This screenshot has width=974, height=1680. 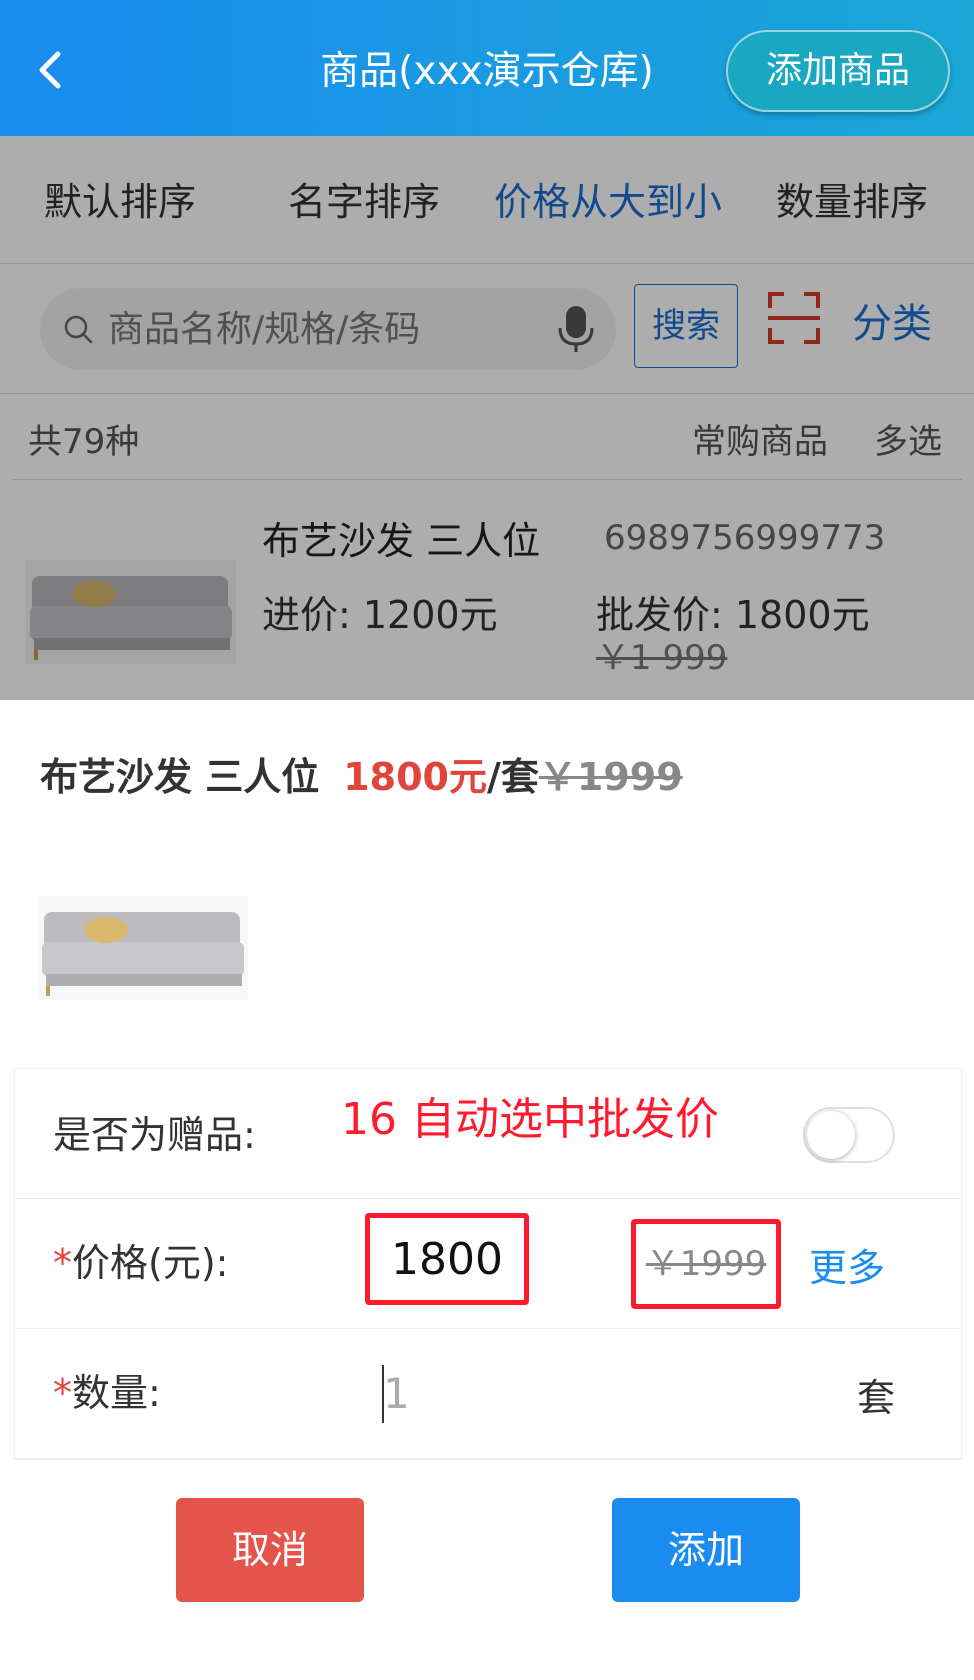 What do you see at coordinates (876, 1398) in the screenshot?
I see `quantity-unit: 套` at bounding box center [876, 1398].